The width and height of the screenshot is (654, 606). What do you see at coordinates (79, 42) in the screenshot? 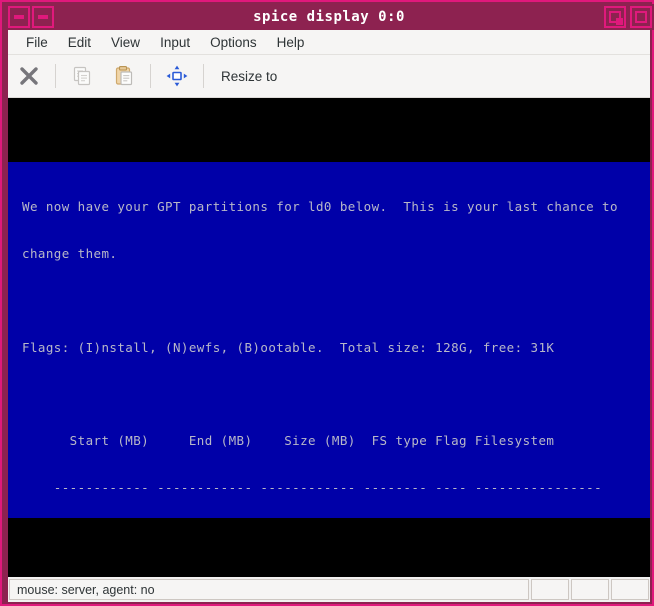
I see `menu-item-edit: Edit` at bounding box center [79, 42].